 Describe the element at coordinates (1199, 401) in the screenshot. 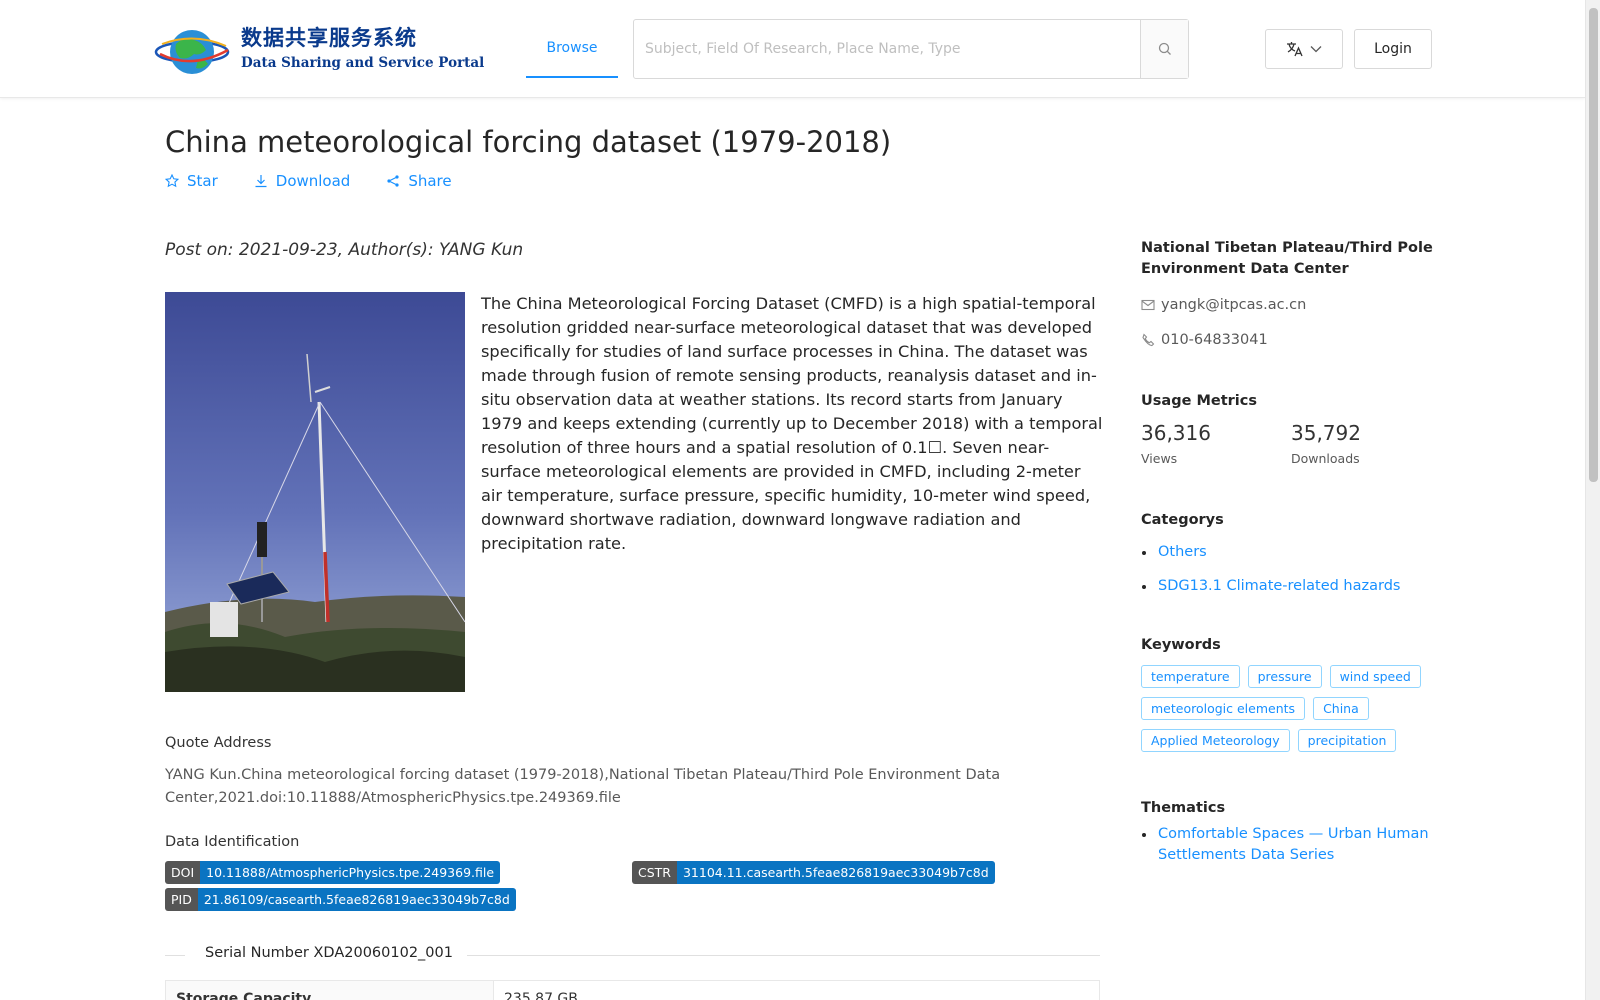

I see `usage-metrics-heading: Usage Metrics` at that location.